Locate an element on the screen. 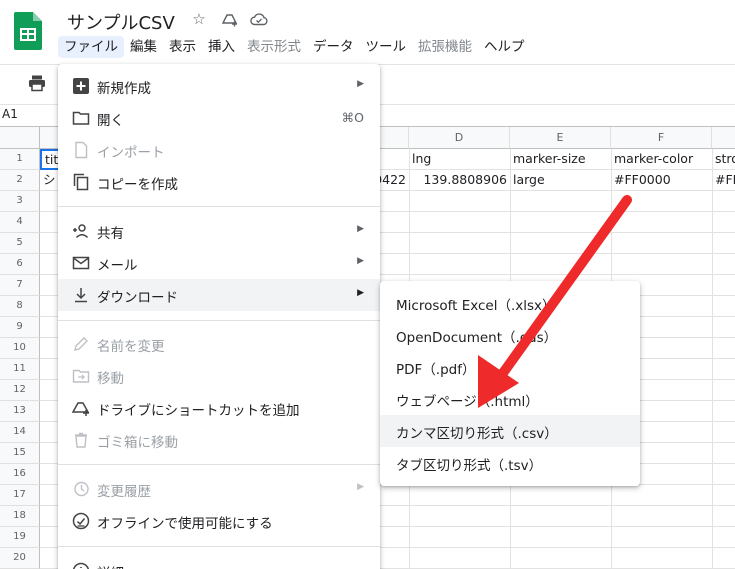 Image resolution: width=735 pixels, height=569 pixels. folder-icon is located at coordinates (81, 118).